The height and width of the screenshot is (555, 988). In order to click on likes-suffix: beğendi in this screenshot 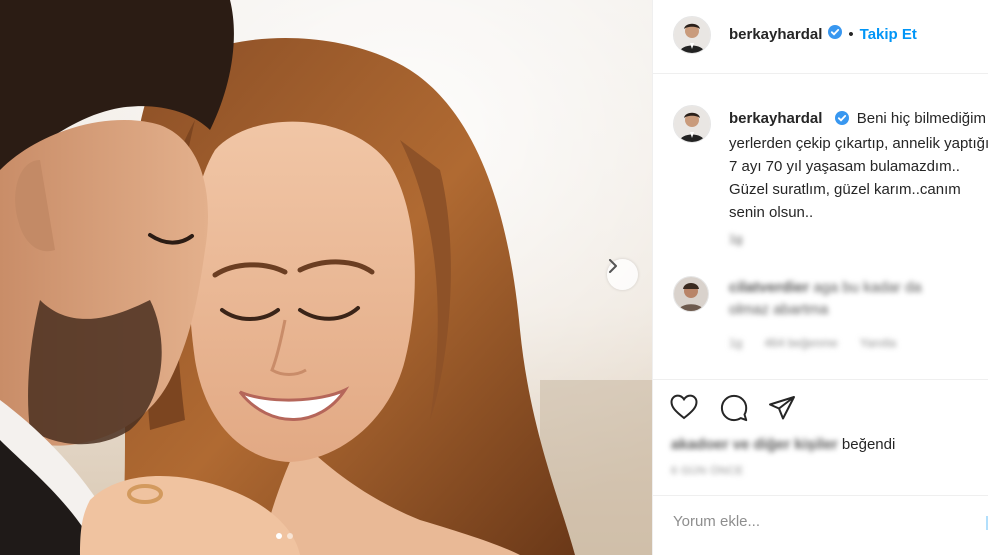, I will do `click(866, 444)`.